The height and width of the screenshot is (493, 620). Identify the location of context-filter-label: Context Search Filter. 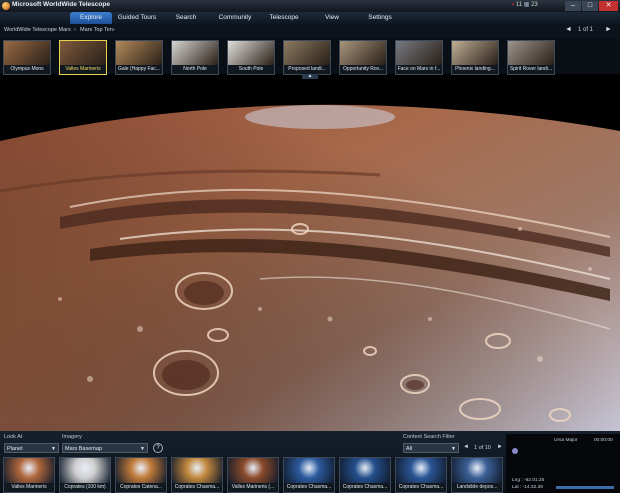
(429, 437).